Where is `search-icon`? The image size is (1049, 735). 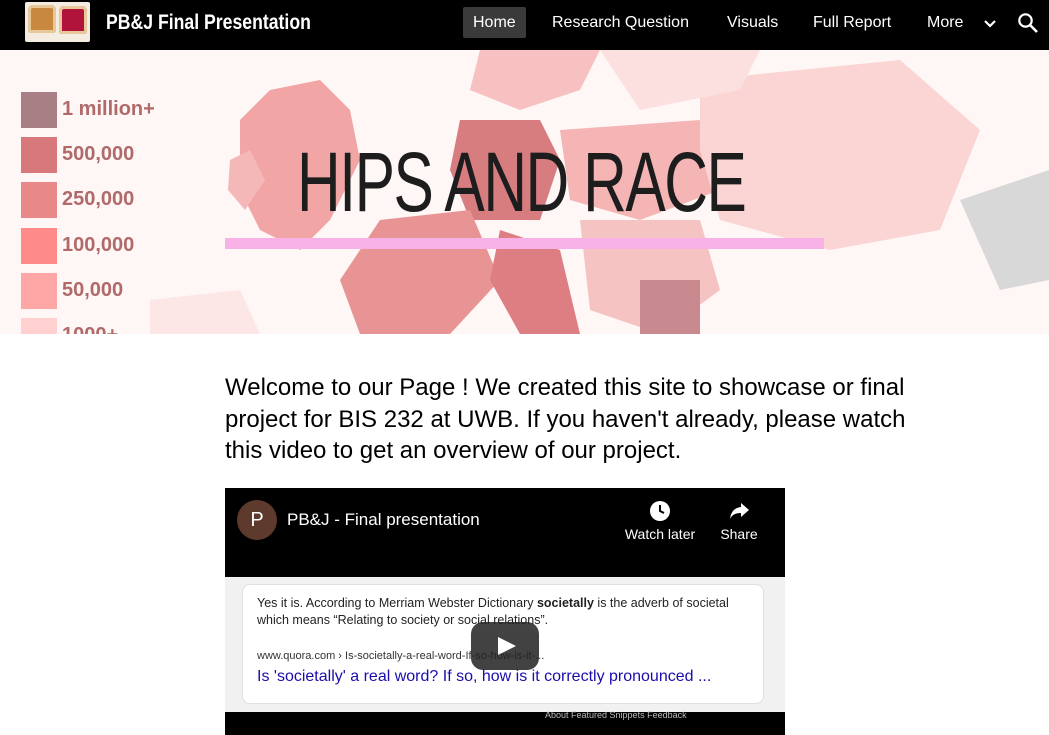
search-icon is located at coordinates (1028, 23).